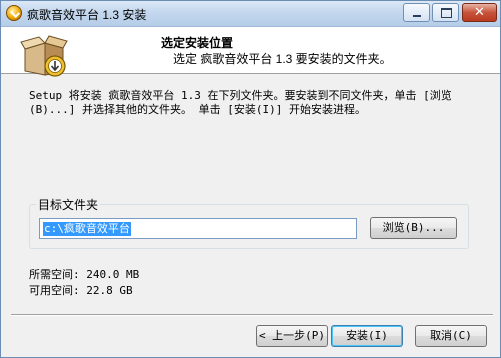 Image resolution: width=501 pixels, height=358 pixels. I want to click on required-space-text: 所需空间: 240.0 MB, so click(84, 274).